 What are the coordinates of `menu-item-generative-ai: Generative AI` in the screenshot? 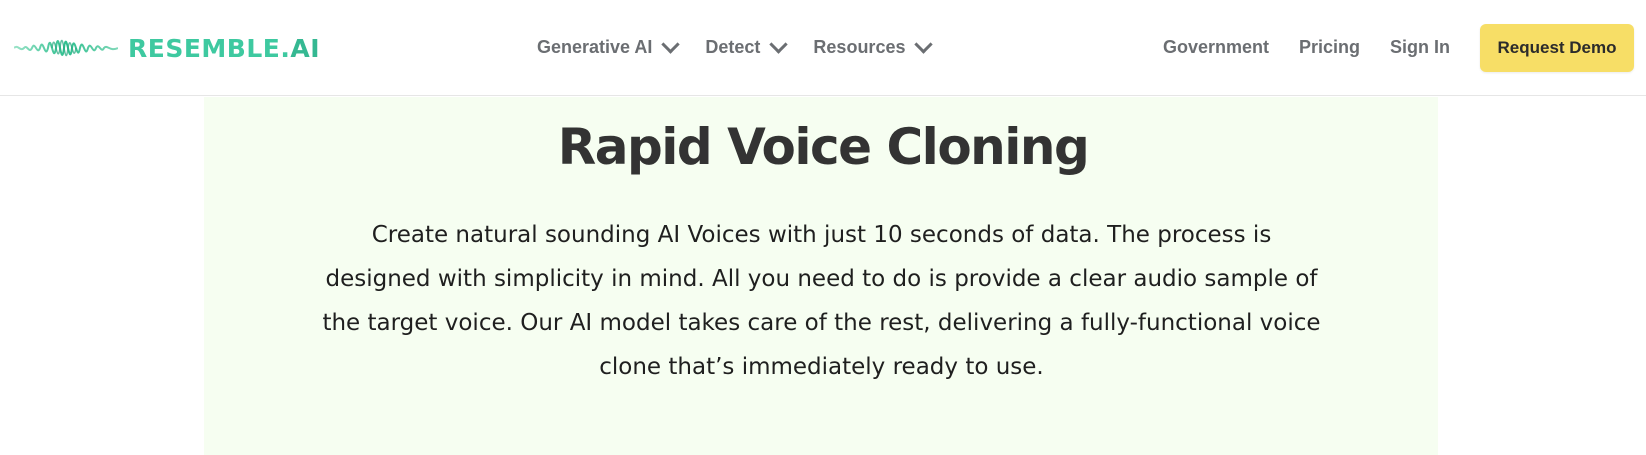 It's located at (609, 46).